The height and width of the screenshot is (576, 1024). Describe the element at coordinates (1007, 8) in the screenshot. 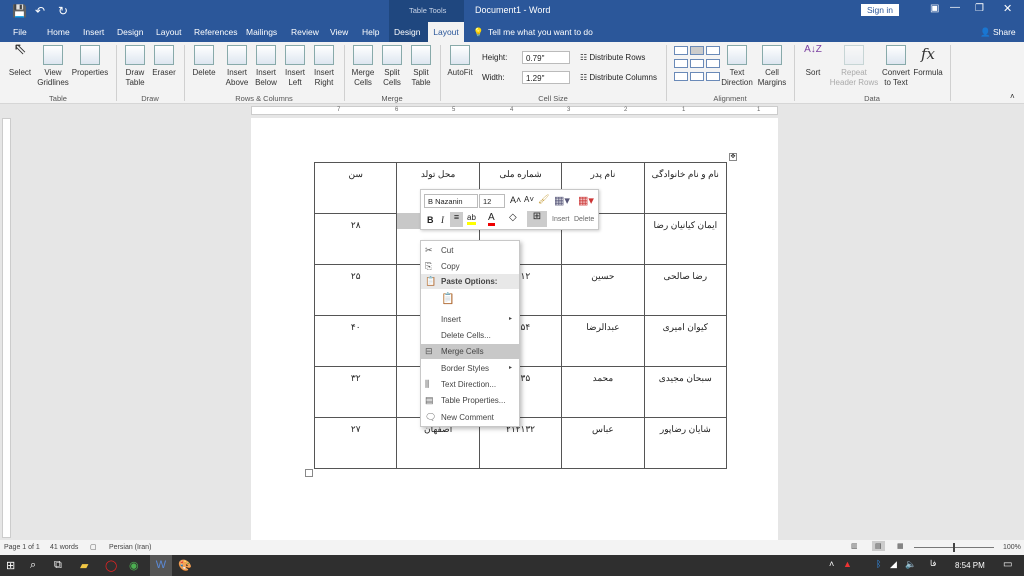

I see `close-button: ✕` at that location.